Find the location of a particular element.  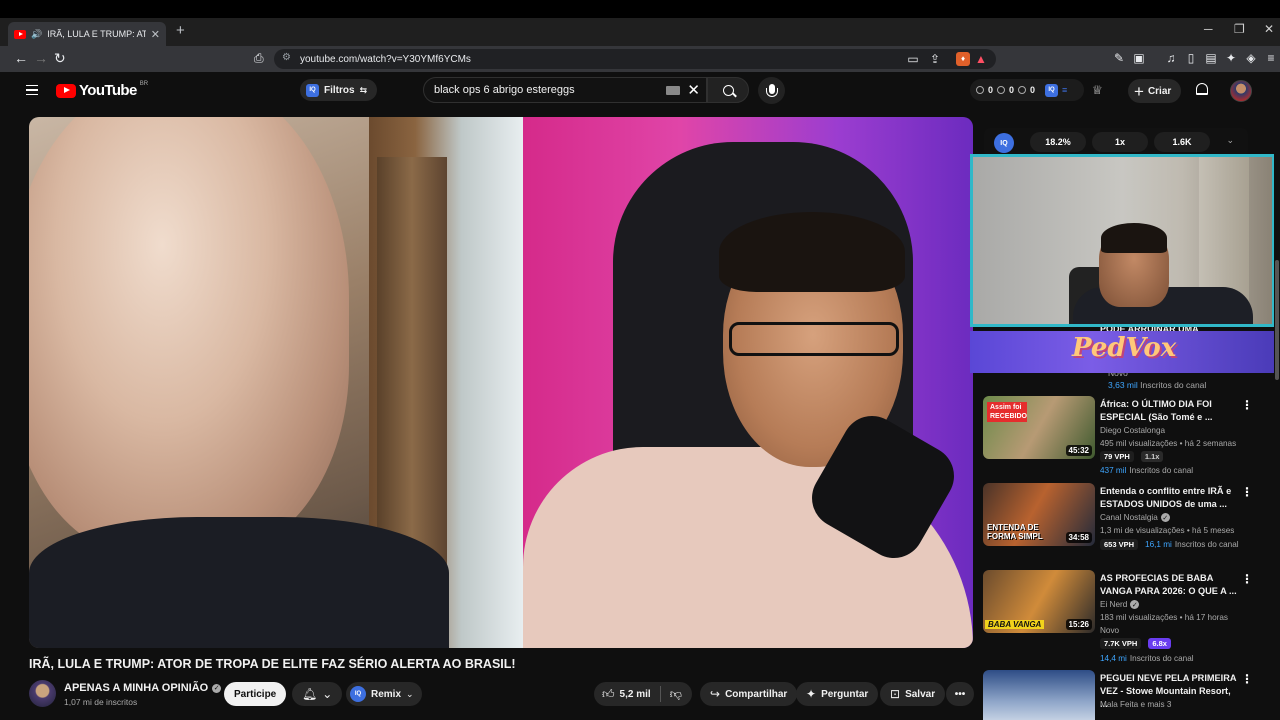

menu-icon: ≡ is located at coordinates (1271, 58).